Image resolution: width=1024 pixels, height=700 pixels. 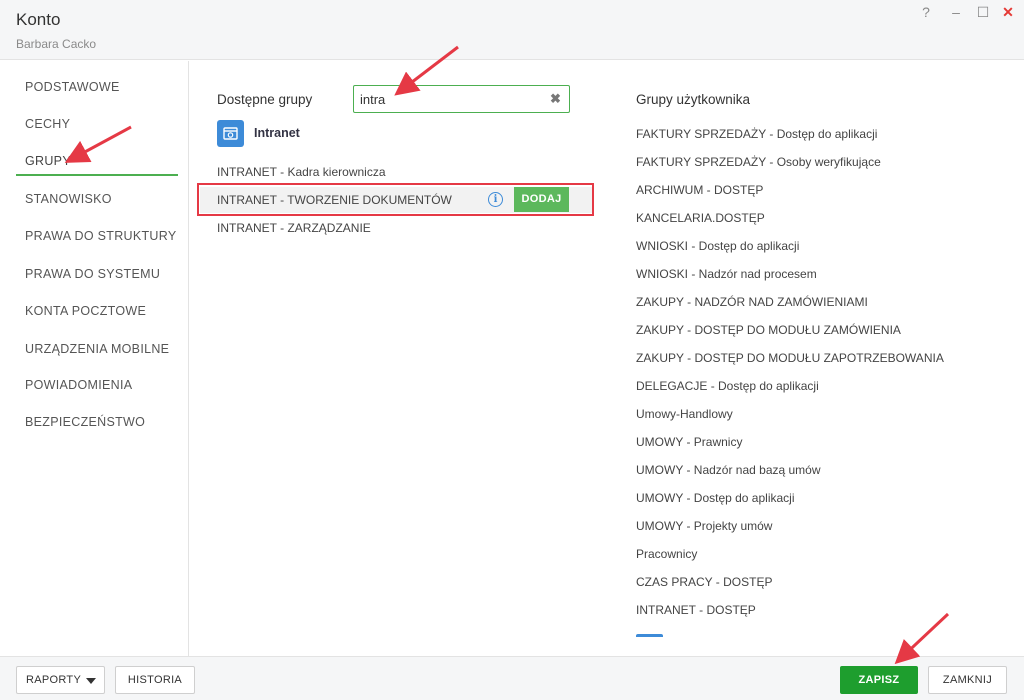 I want to click on sidebar-item-powiadomienia: POWIADOMIENIA, so click(x=97, y=385).